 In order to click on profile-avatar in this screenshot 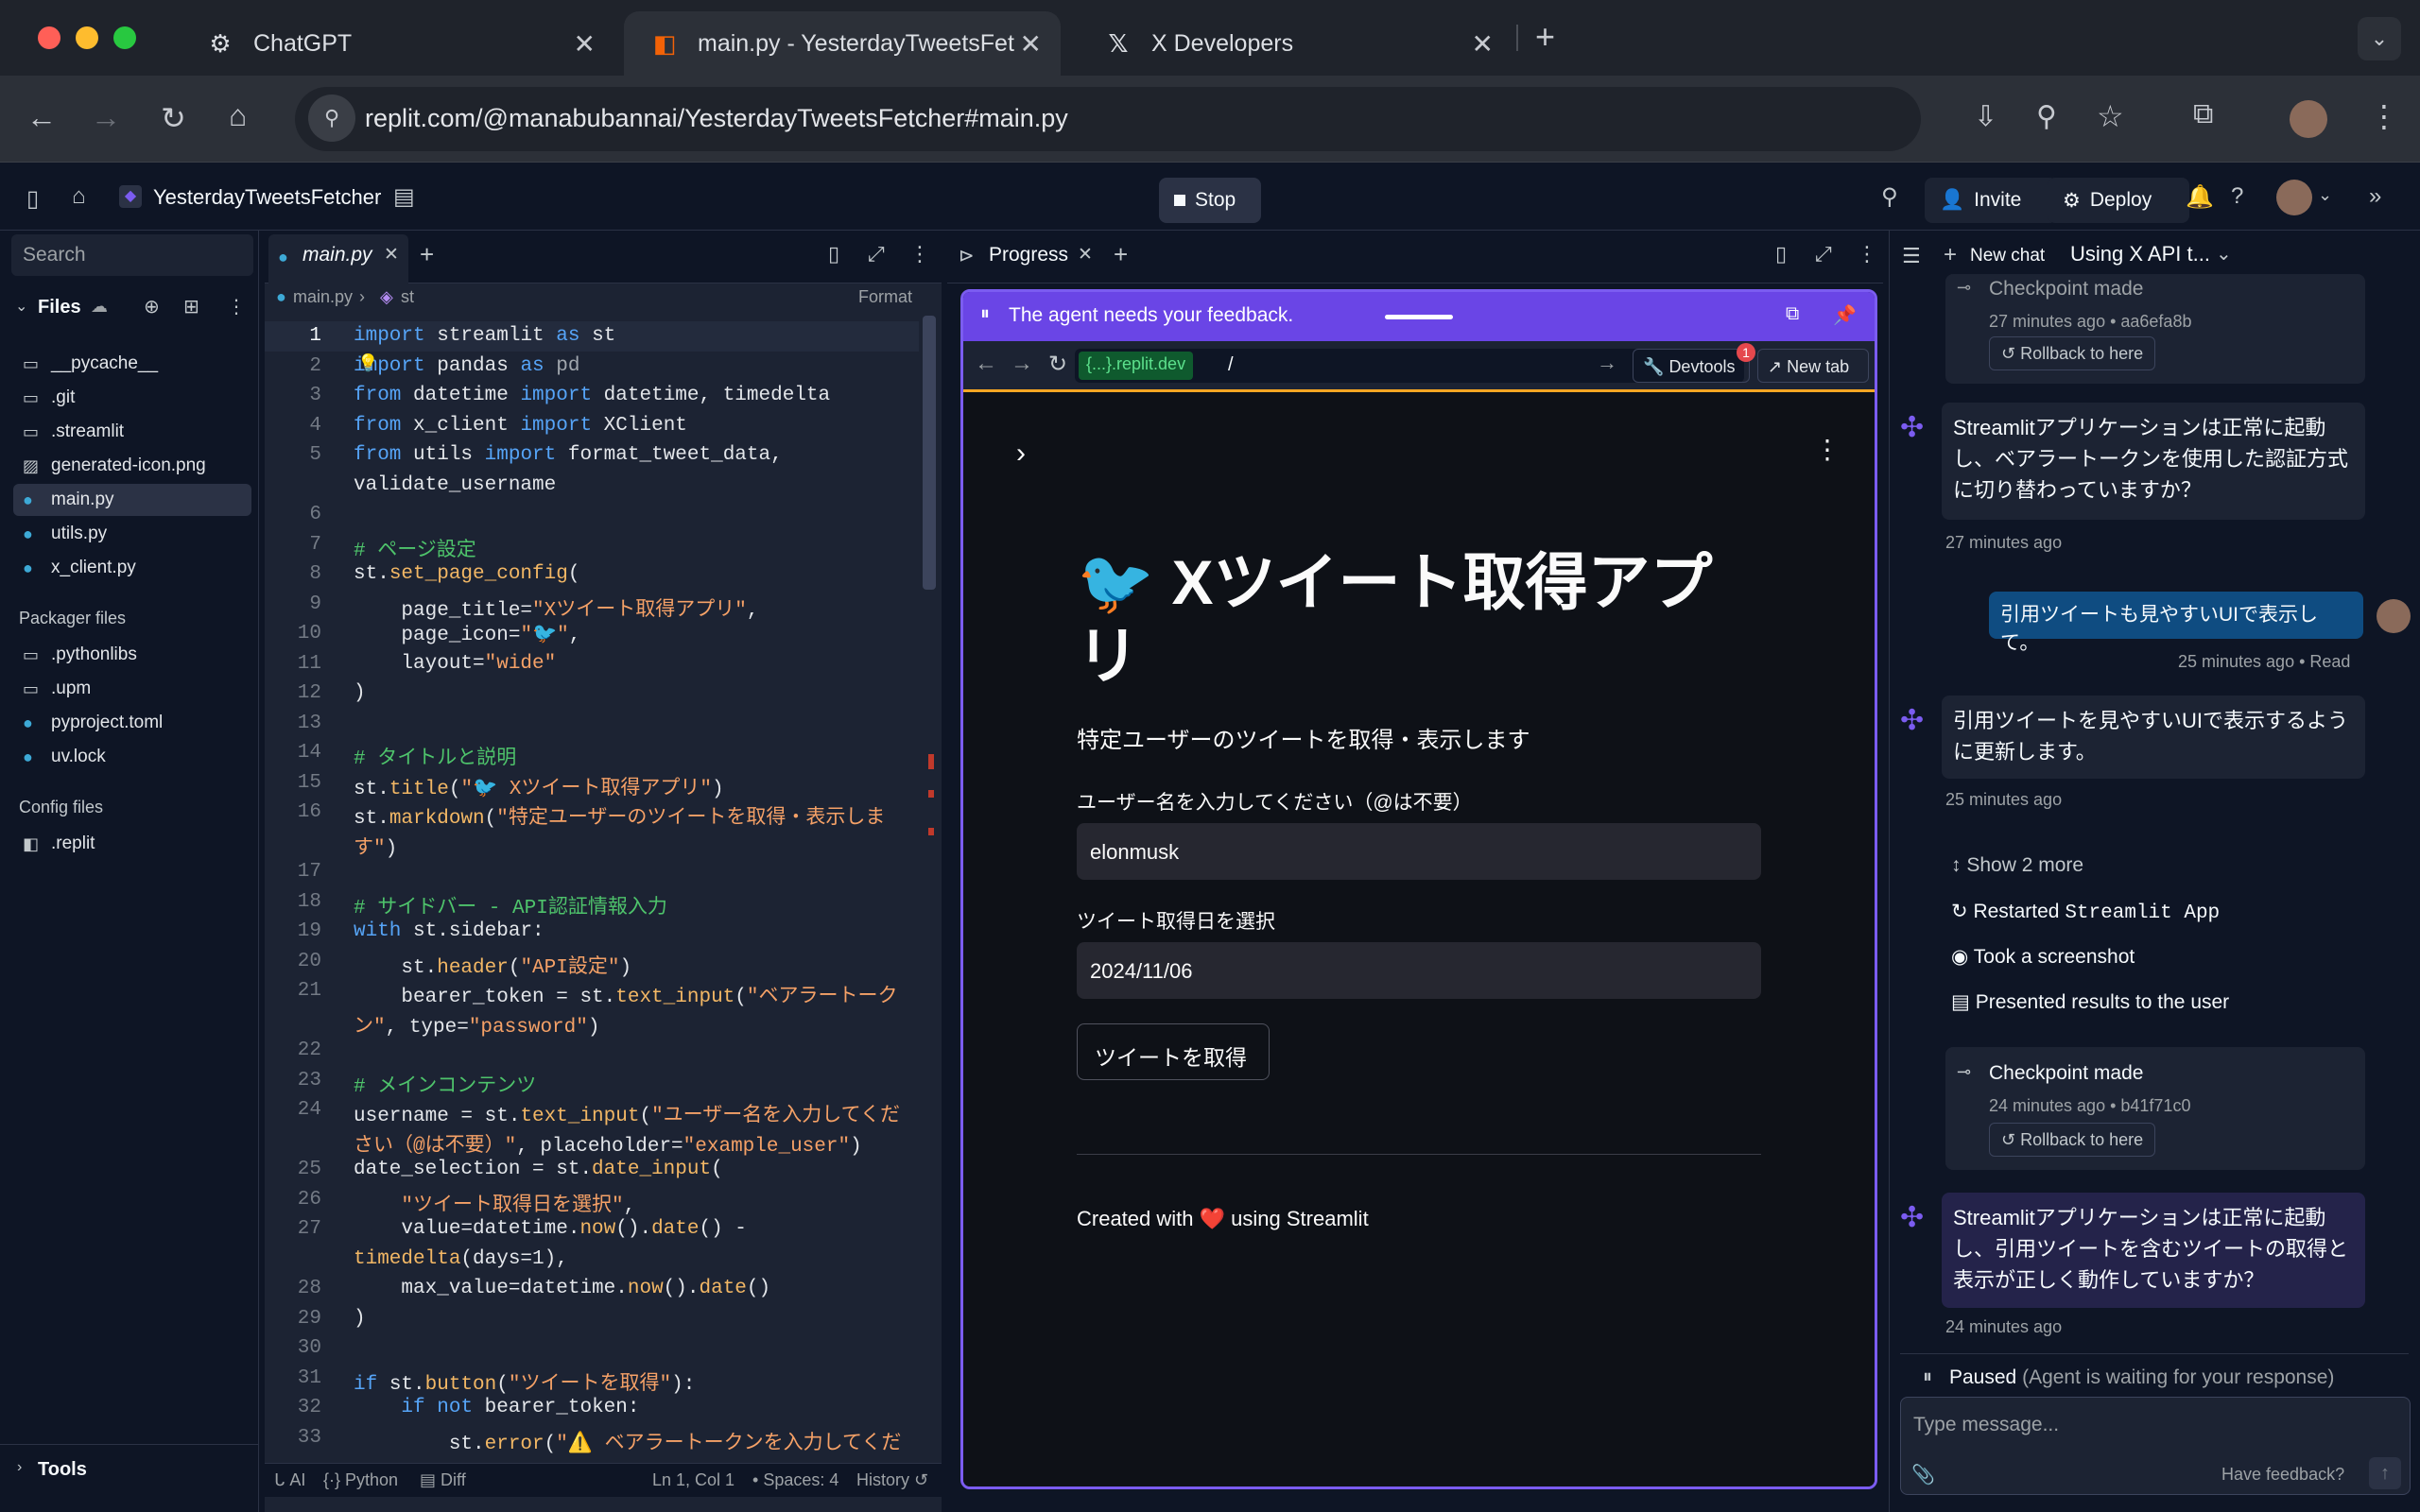, I will do `click(2308, 119)`.